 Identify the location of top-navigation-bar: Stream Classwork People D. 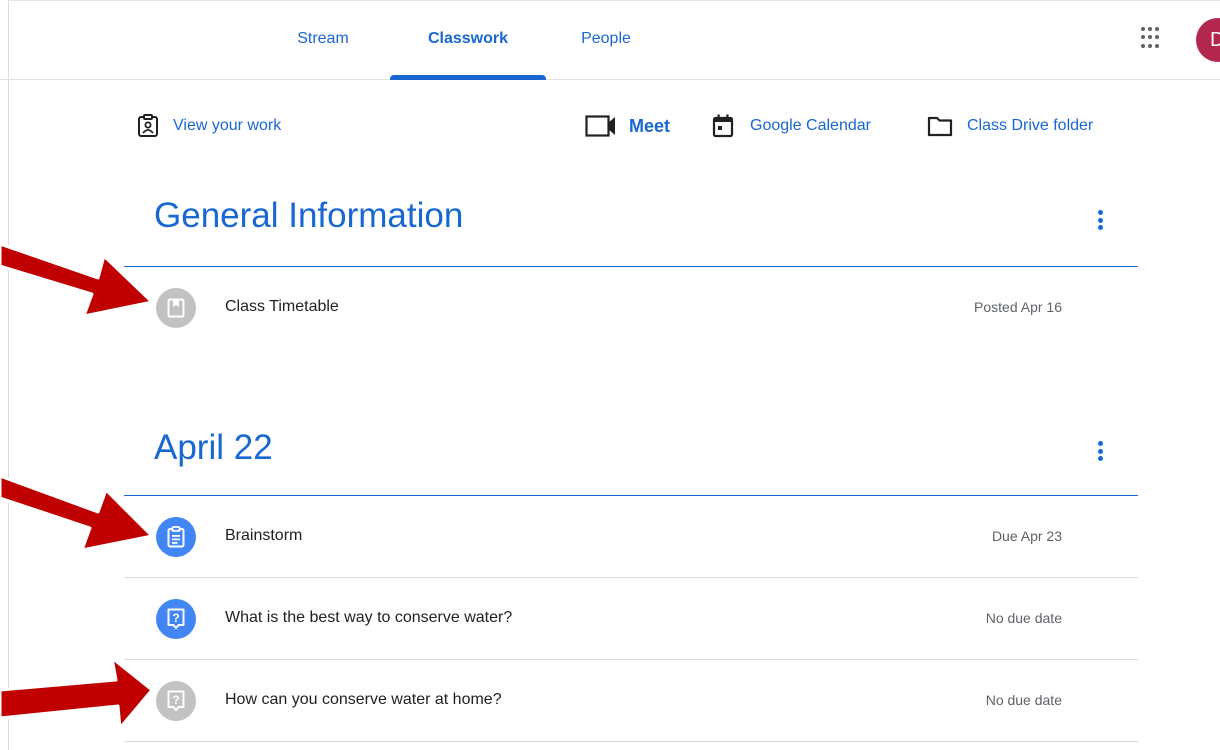
(610, 40).